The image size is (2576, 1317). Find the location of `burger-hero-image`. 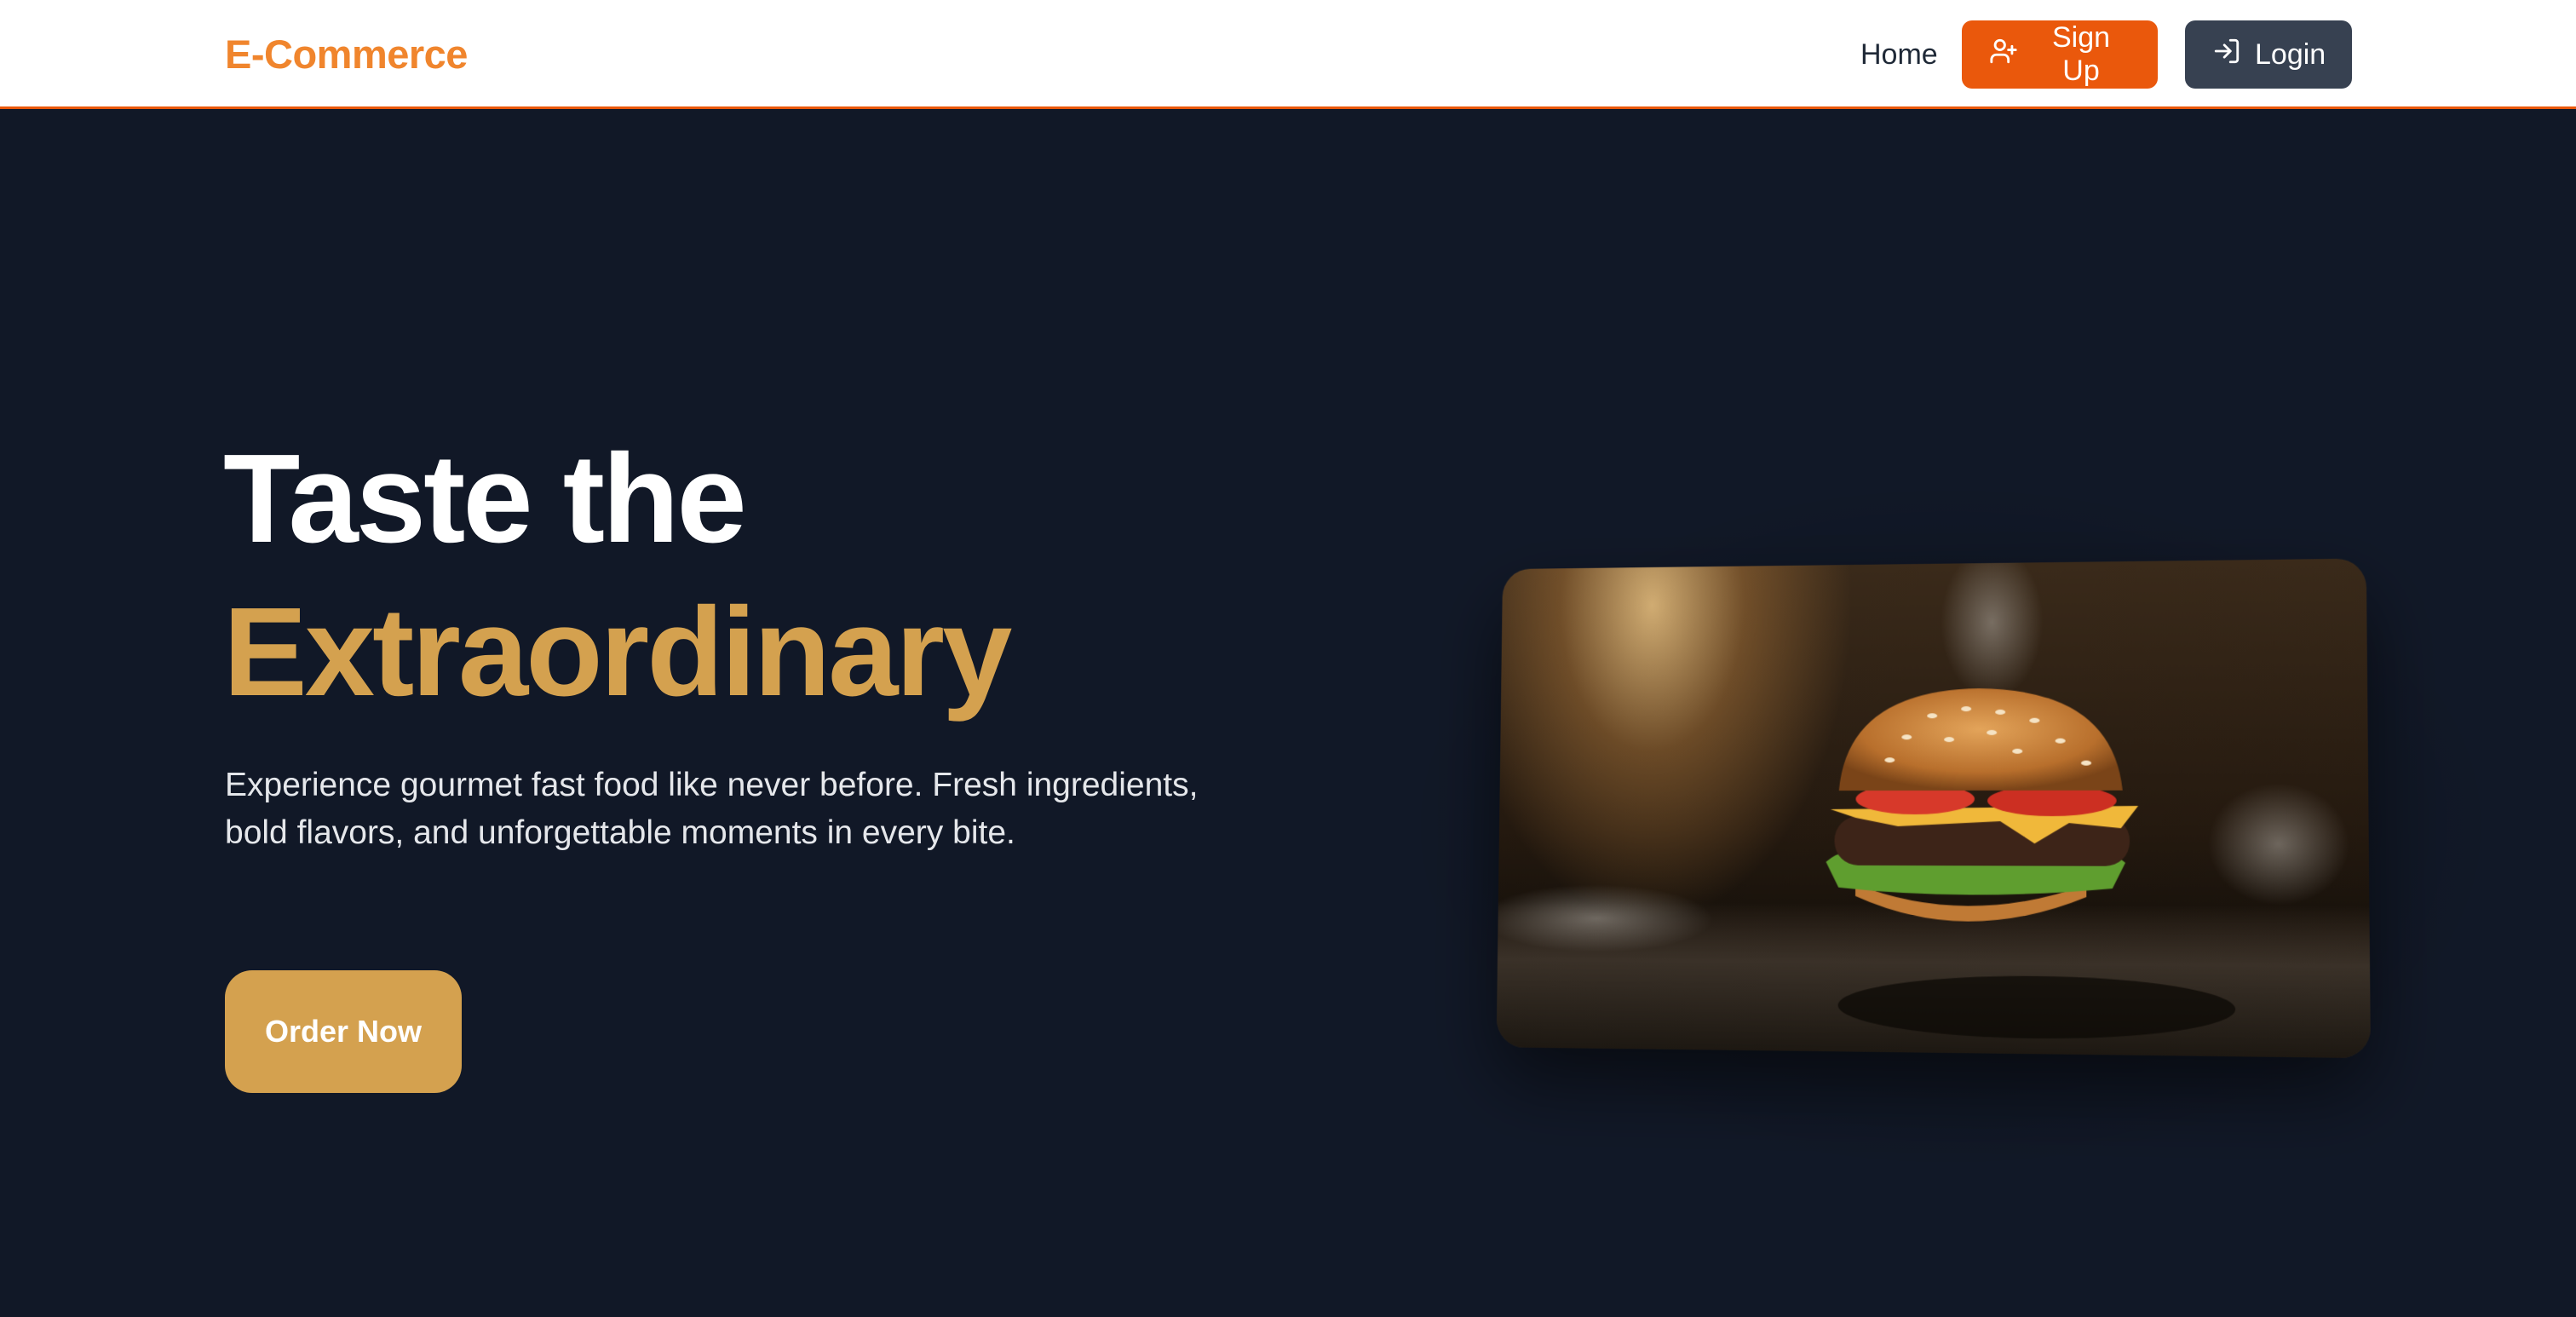

burger-hero-image is located at coordinates (1934, 808).